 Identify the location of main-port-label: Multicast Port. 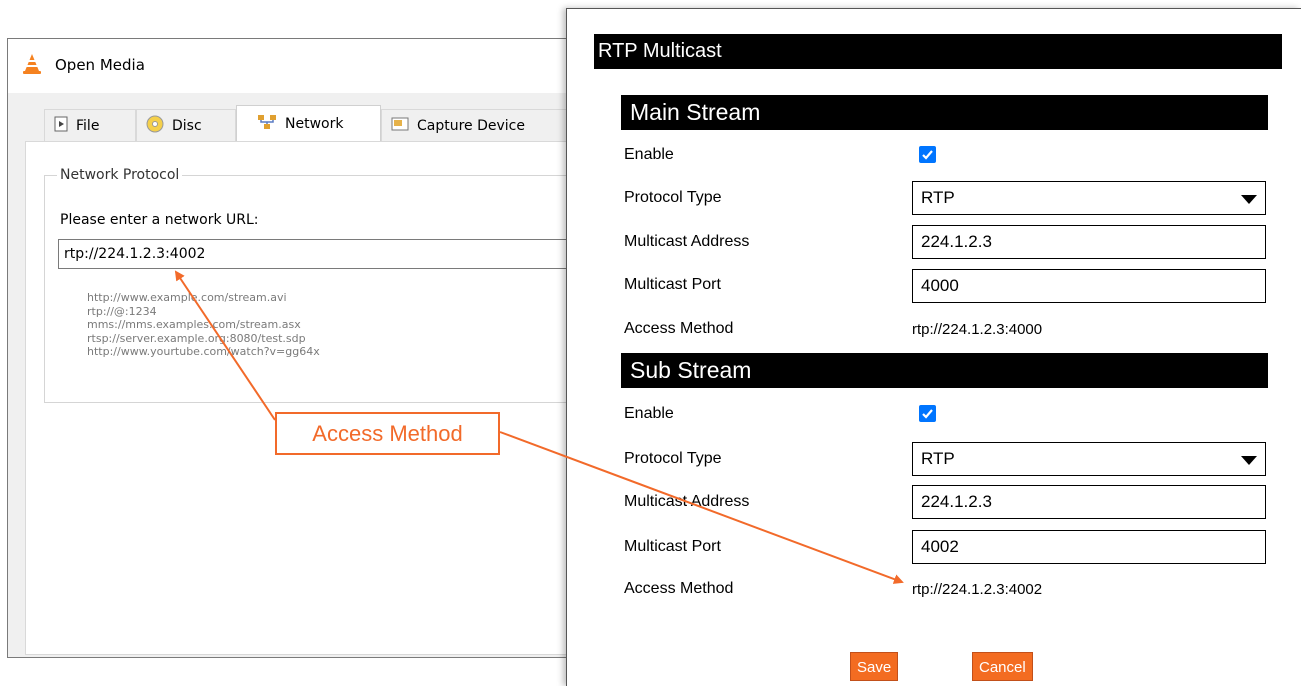
(672, 284).